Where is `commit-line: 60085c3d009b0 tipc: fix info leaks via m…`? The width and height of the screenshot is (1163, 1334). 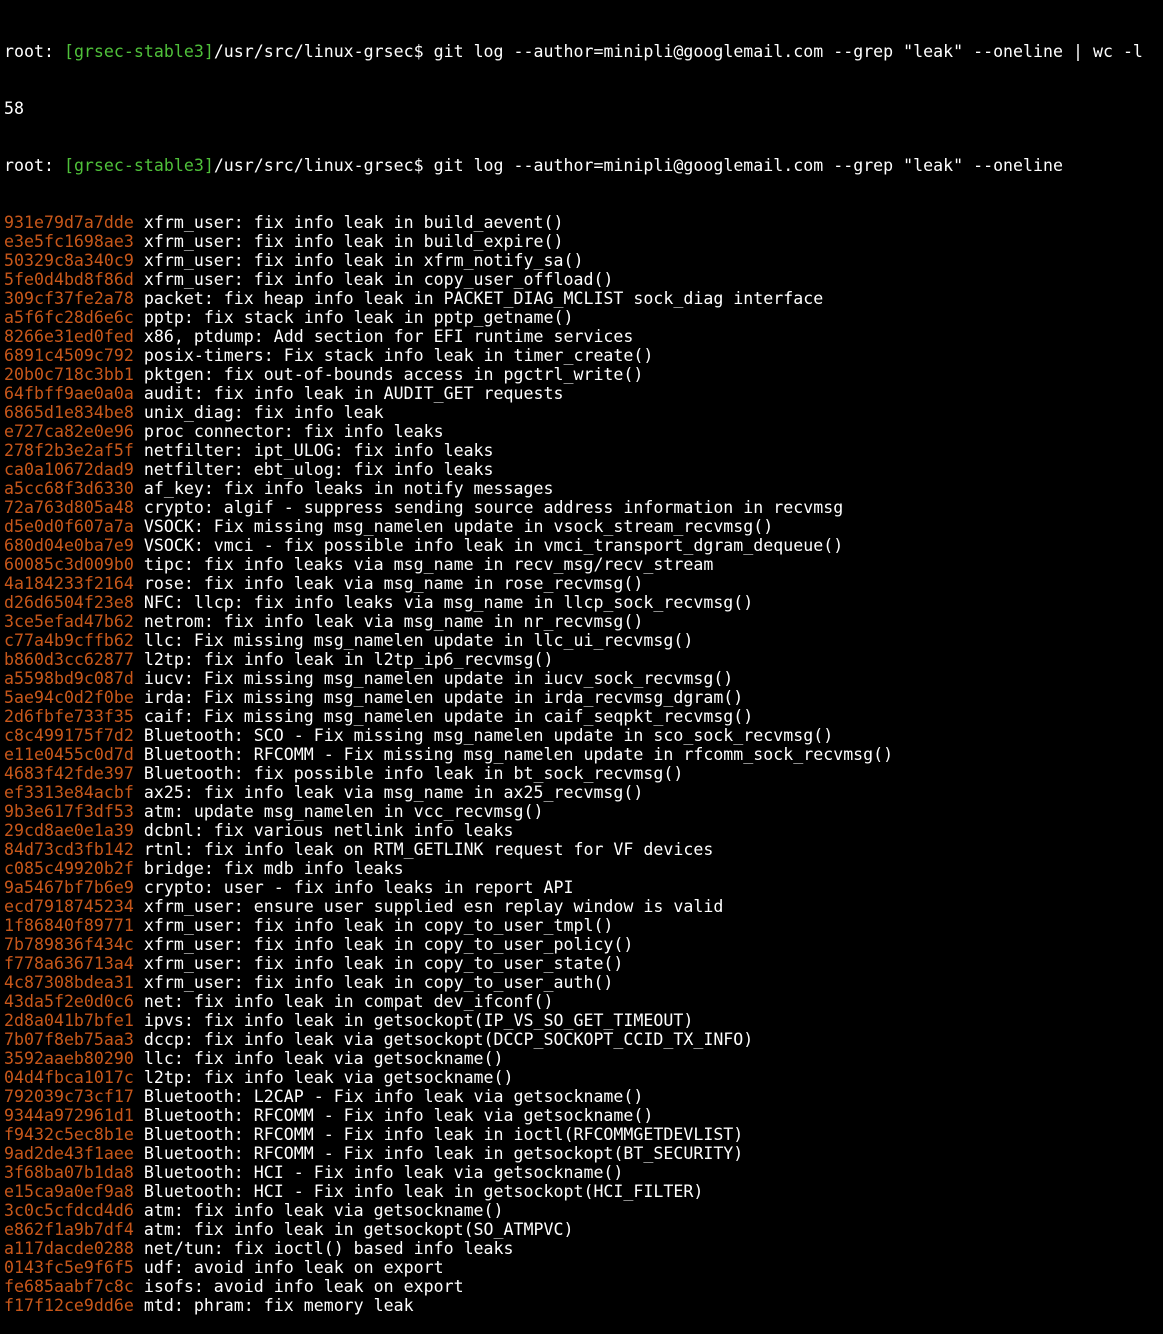 commit-line: 60085c3d009b0 tipc: fix info leaks via m… is located at coordinates (581, 564).